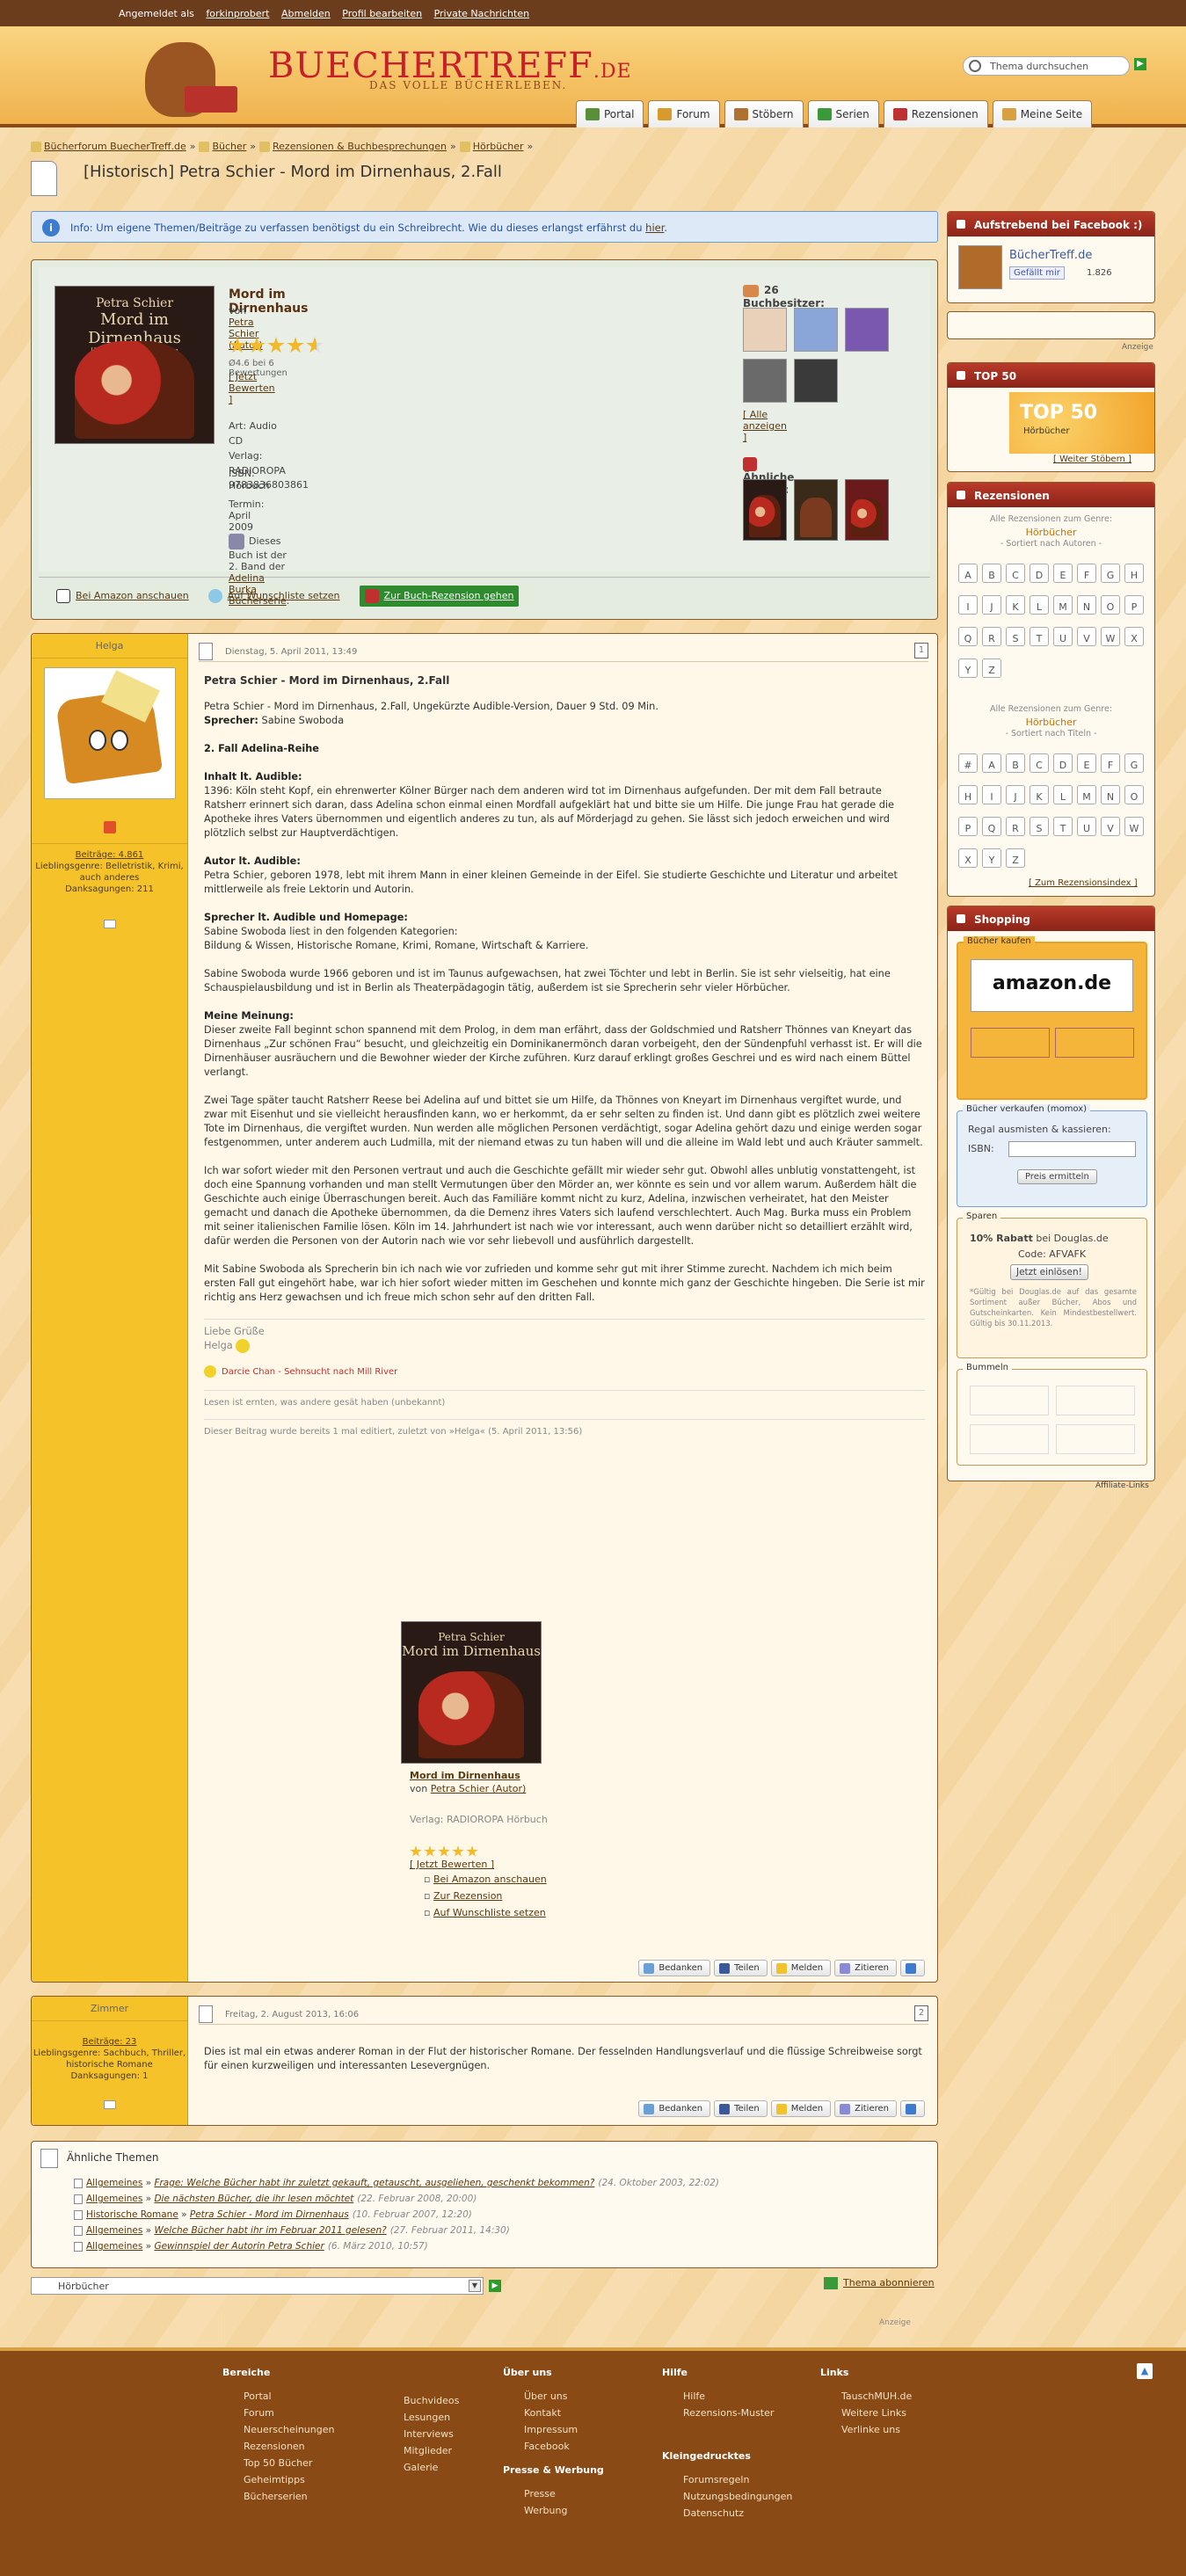 The width and height of the screenshot is (1186, 2576). I want to click on breadcrumb-link: Rezensionen & Buchbesprechungen, so click(360, 146).